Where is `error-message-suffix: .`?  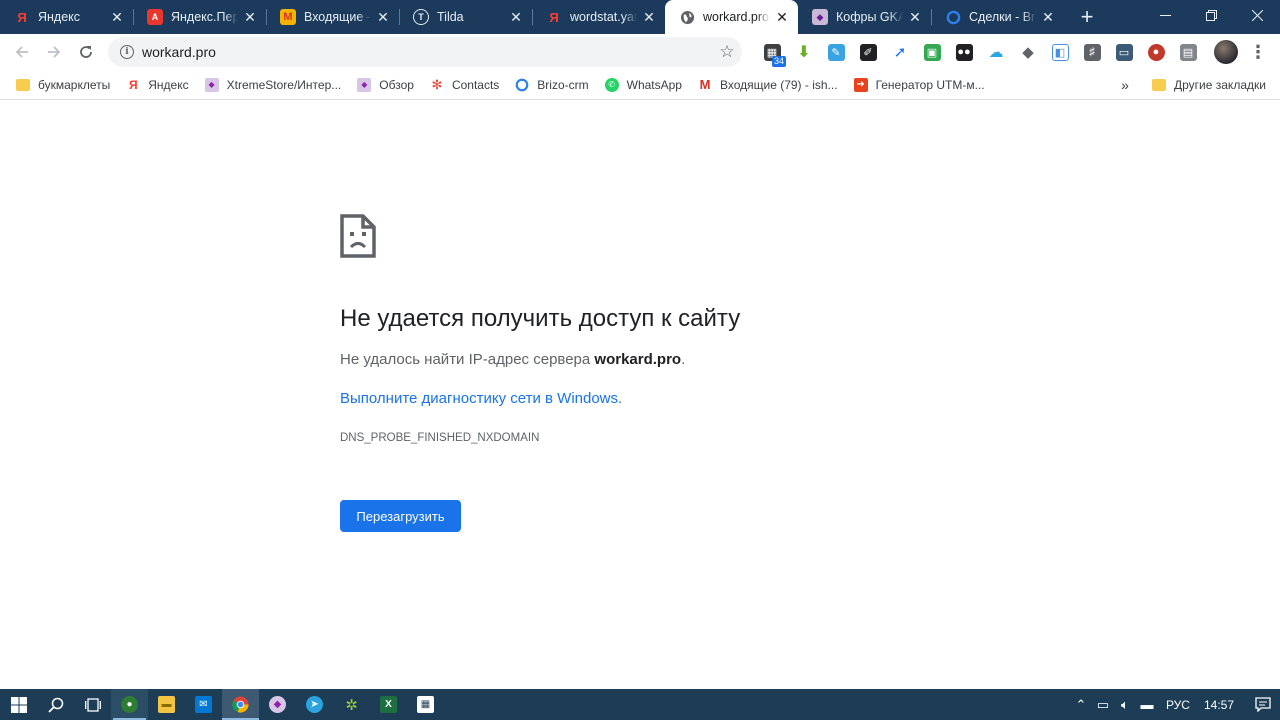 error-message-suffix: . is located at coordinates (683, 359).